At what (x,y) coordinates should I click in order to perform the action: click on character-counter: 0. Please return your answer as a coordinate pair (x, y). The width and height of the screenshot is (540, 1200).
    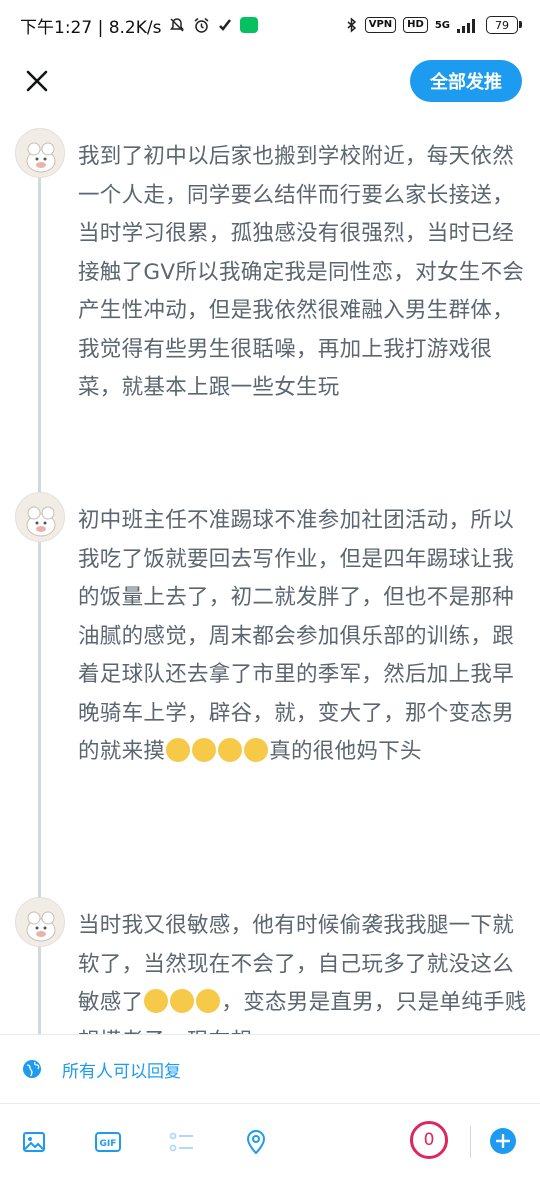
    Looking at the image, I should click on (429, 1140).